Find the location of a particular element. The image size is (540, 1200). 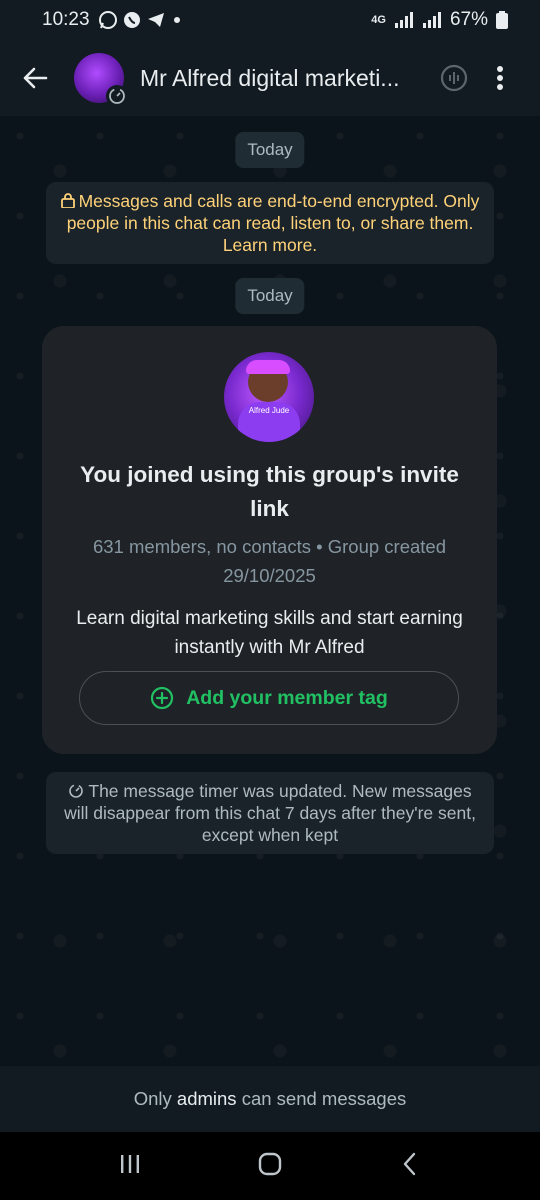

status-left: 10:23 is located at coordinates (113, 20).